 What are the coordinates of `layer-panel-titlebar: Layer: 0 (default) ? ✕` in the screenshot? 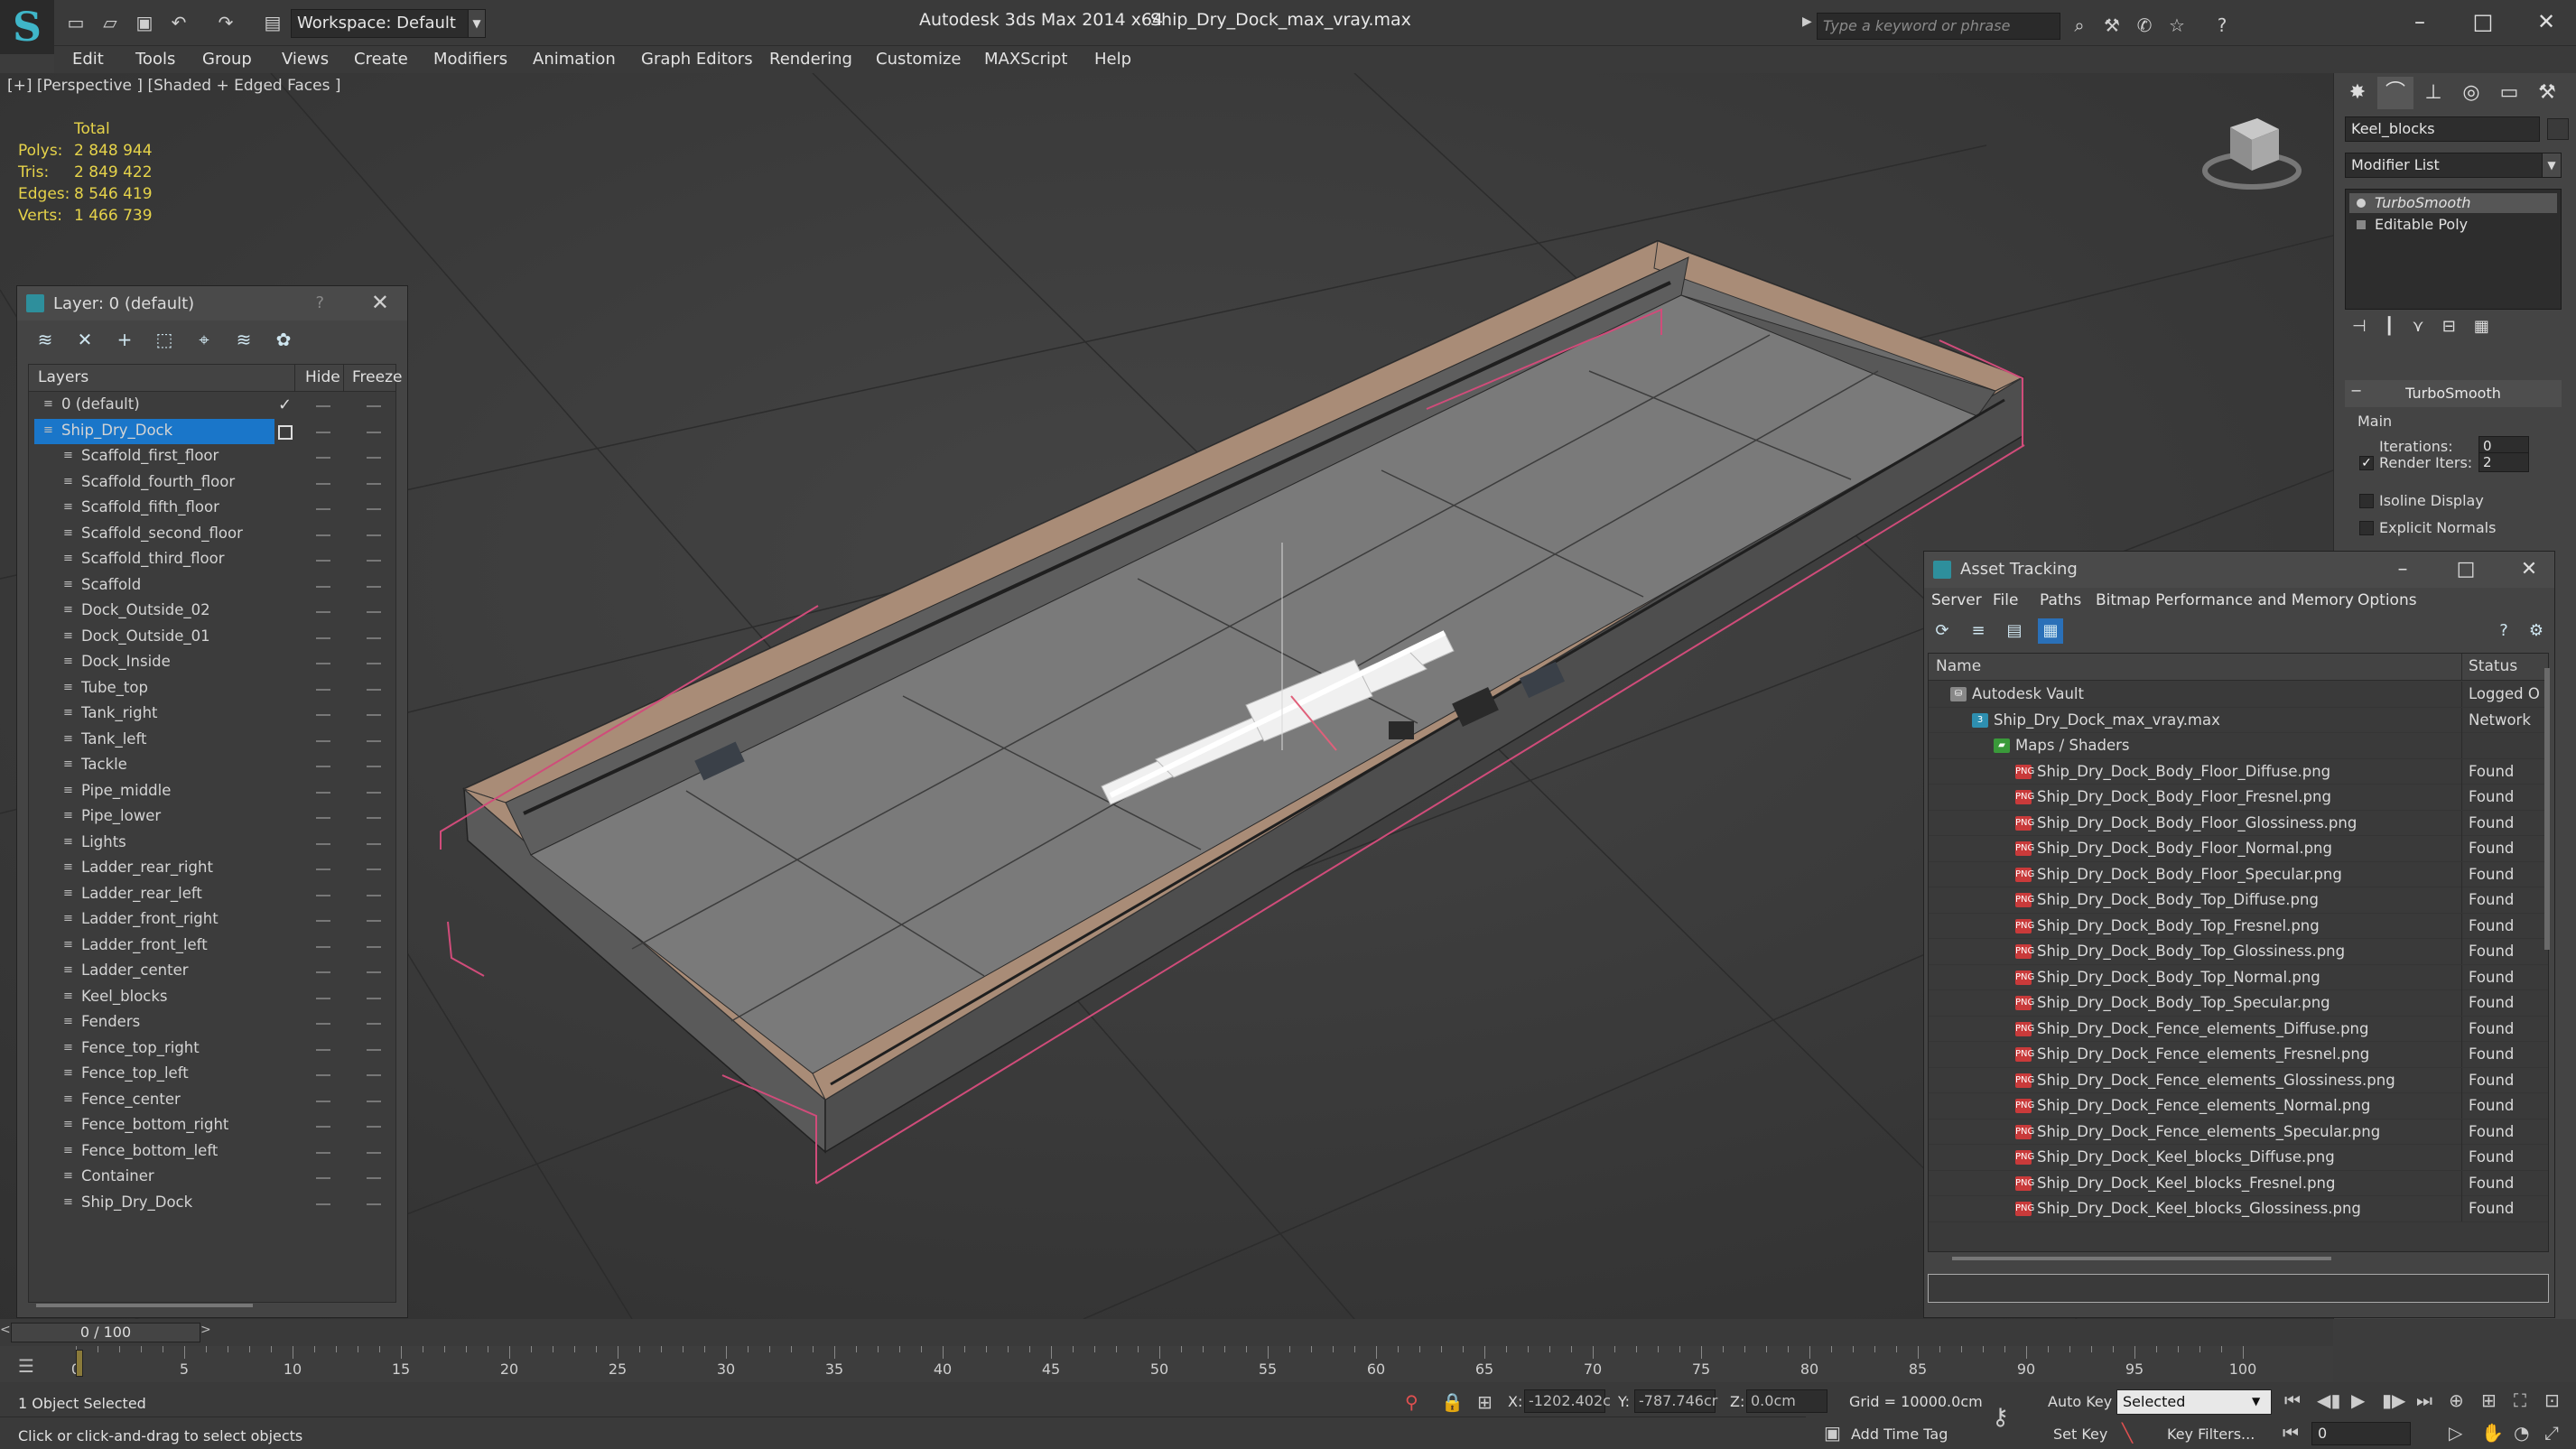 It's located at (212, 303).